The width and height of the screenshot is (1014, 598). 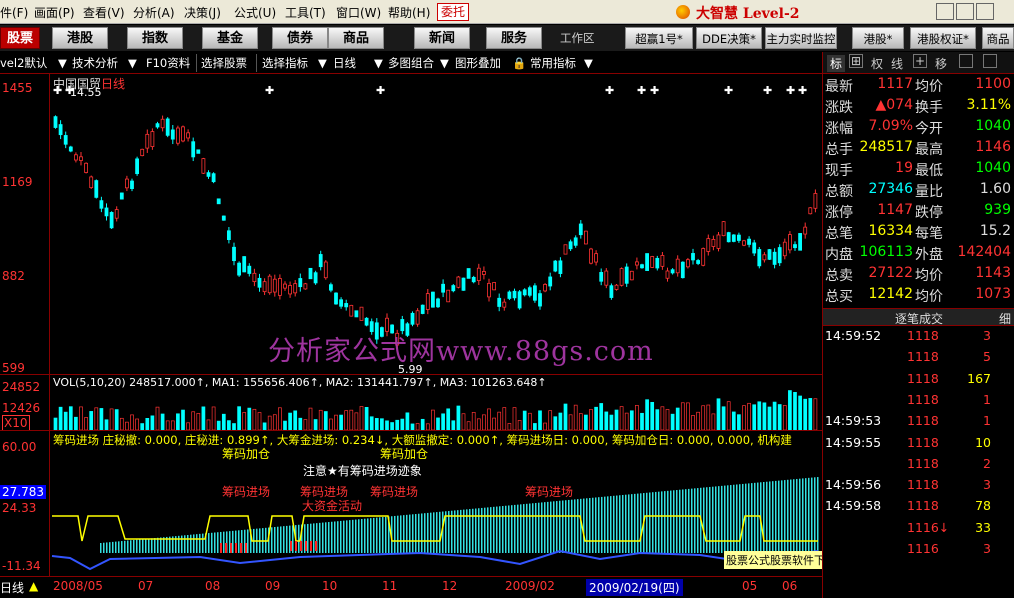 I want to click on tb-overlay: 图形叠加, so click(x=478, y=63).